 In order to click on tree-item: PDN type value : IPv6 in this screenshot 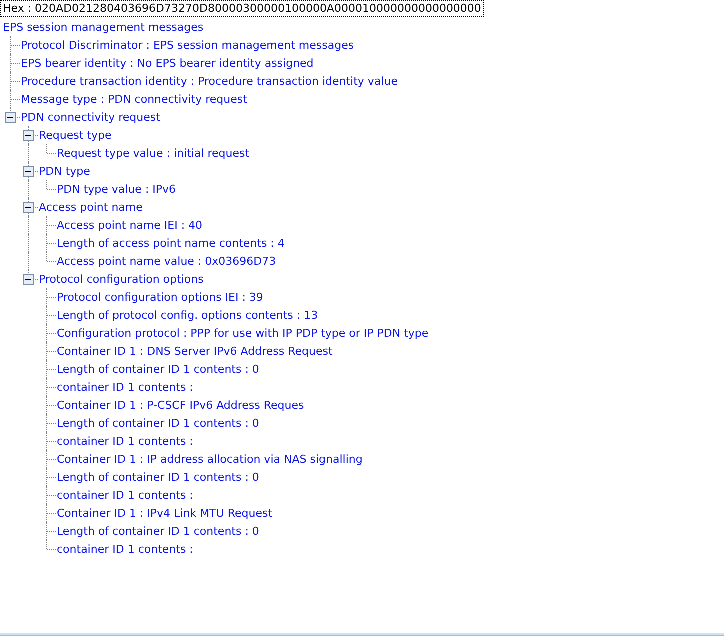, I will do `click(116, 189)`.